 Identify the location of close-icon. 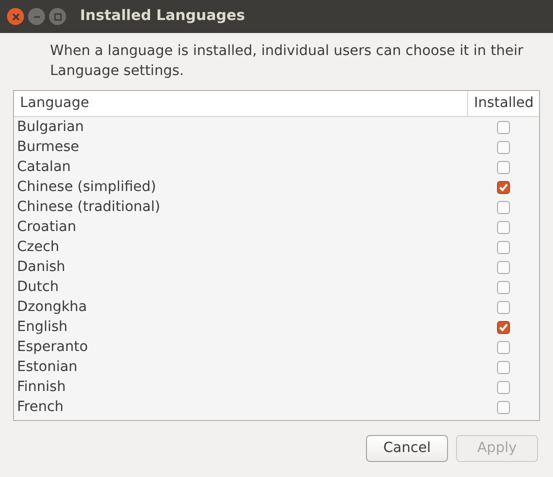
(16, 16).